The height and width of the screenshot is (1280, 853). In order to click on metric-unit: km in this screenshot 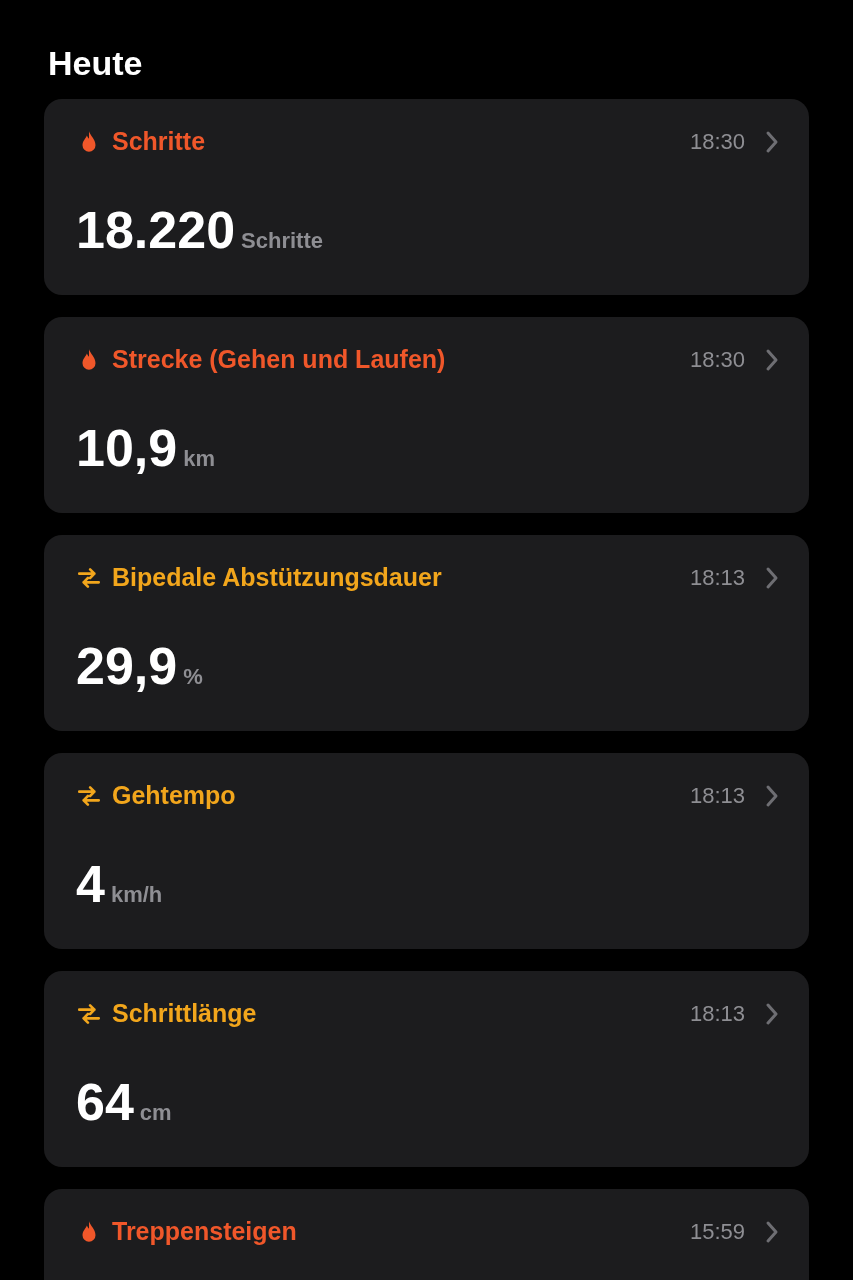, I will do `click(199, 459)`.